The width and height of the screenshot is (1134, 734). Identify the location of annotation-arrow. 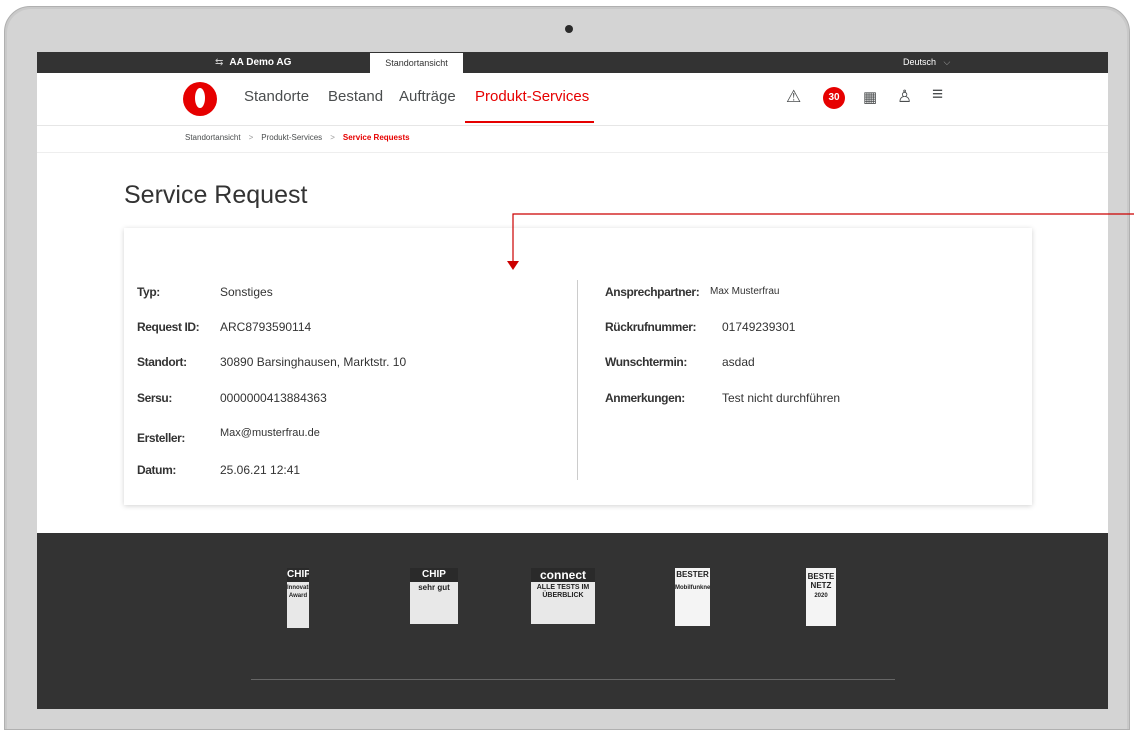
(820, 241).